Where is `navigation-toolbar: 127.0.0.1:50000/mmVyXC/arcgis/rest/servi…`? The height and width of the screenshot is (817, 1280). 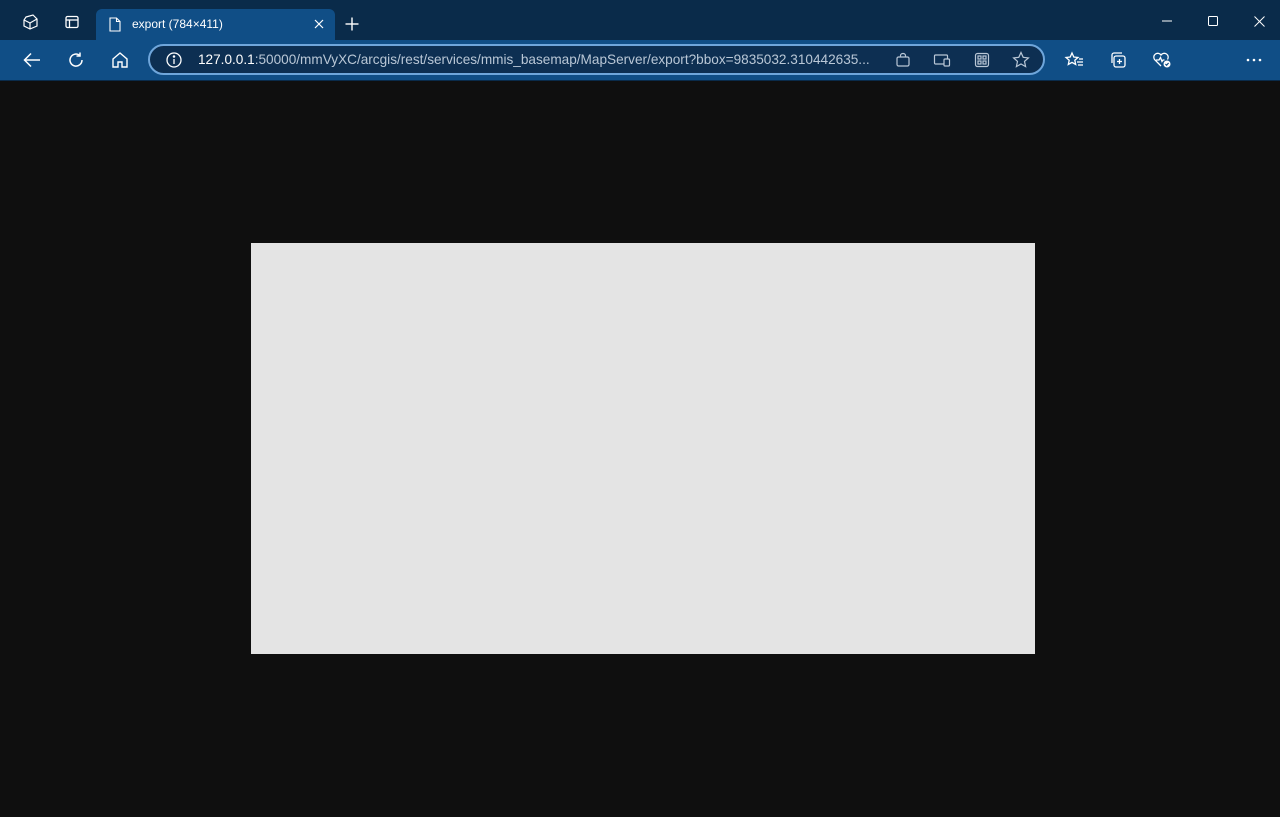
navigation-toolbar: 127.0.0.1:50000/mmVyXC/arcgis/rest/servi… is located at coordinates (640, 60).